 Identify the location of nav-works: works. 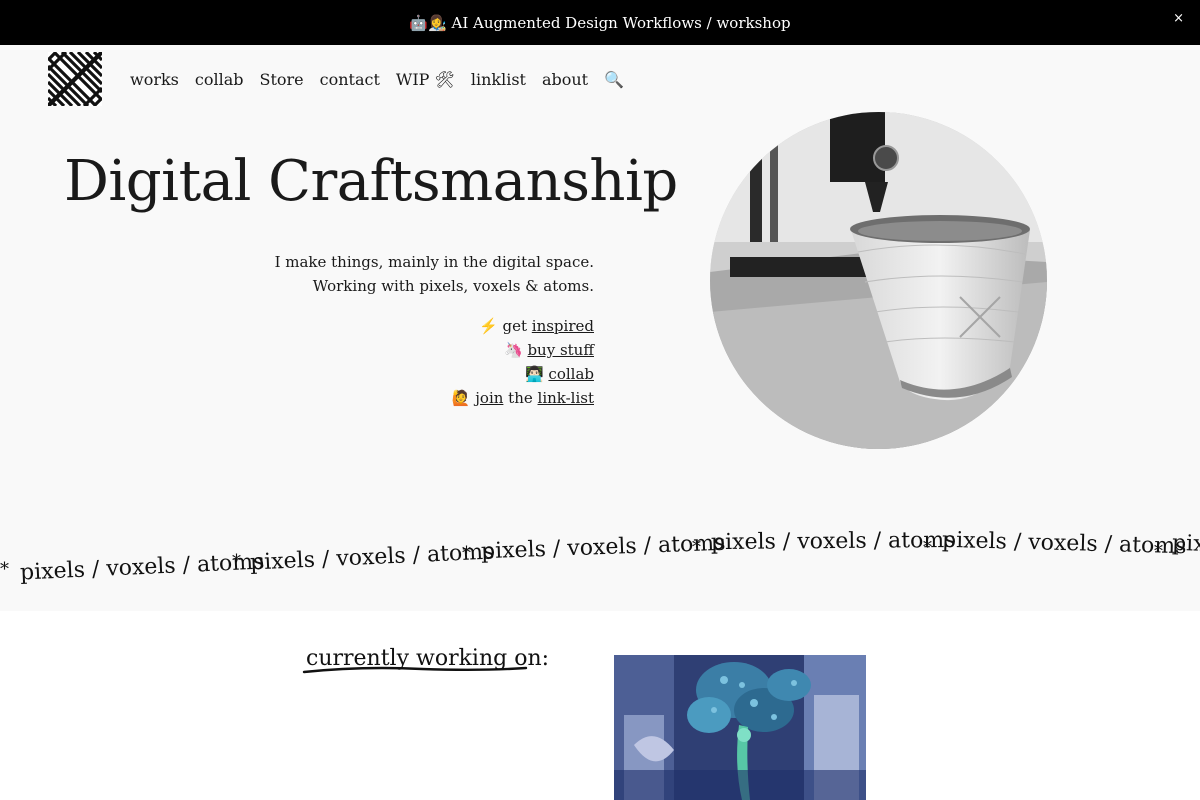
(154, 79).